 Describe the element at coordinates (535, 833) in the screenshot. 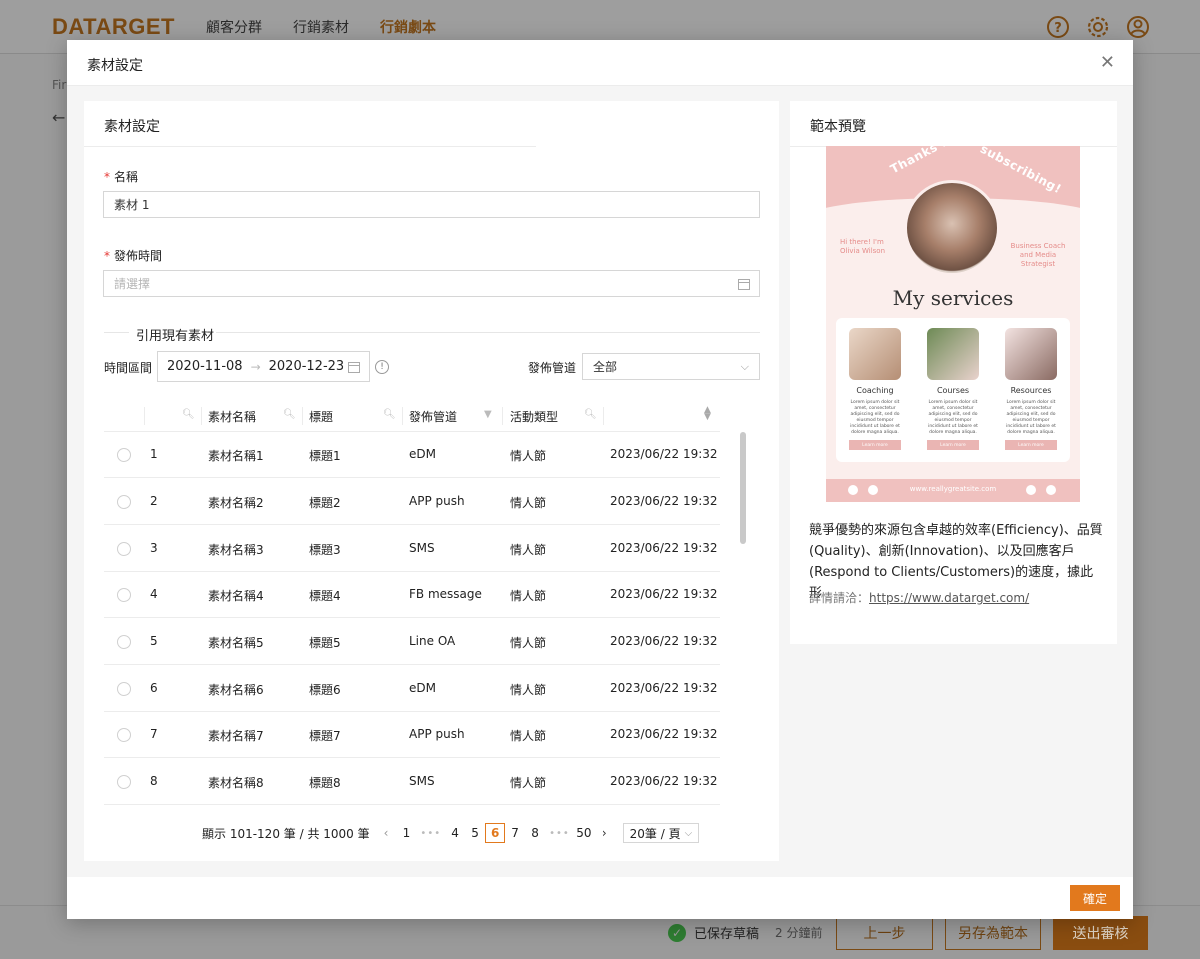

I see `page-8: 8` at that location.